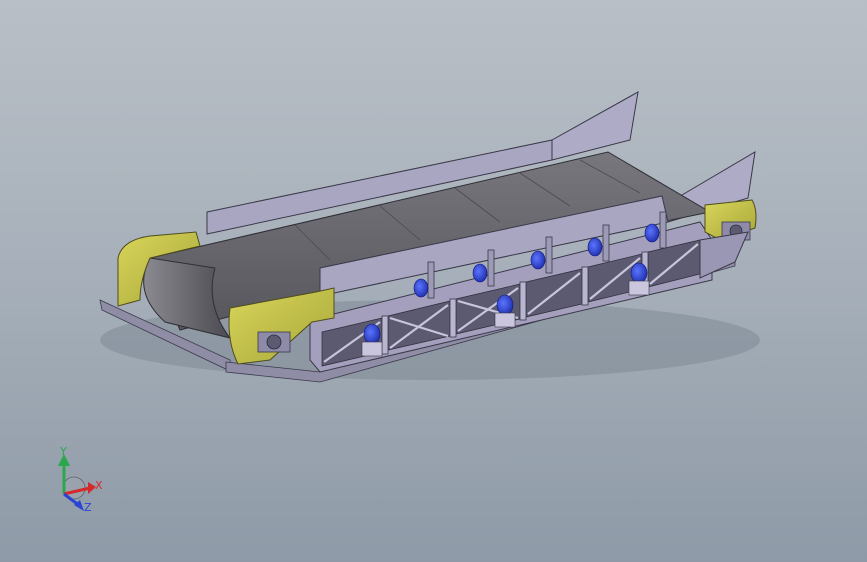 The width and height of the screenshot is (867, 562). What do you see at coordinates (63, 451) in the screenshot?
I see `triad-y-label: Y` at bounding box center [63, 451].